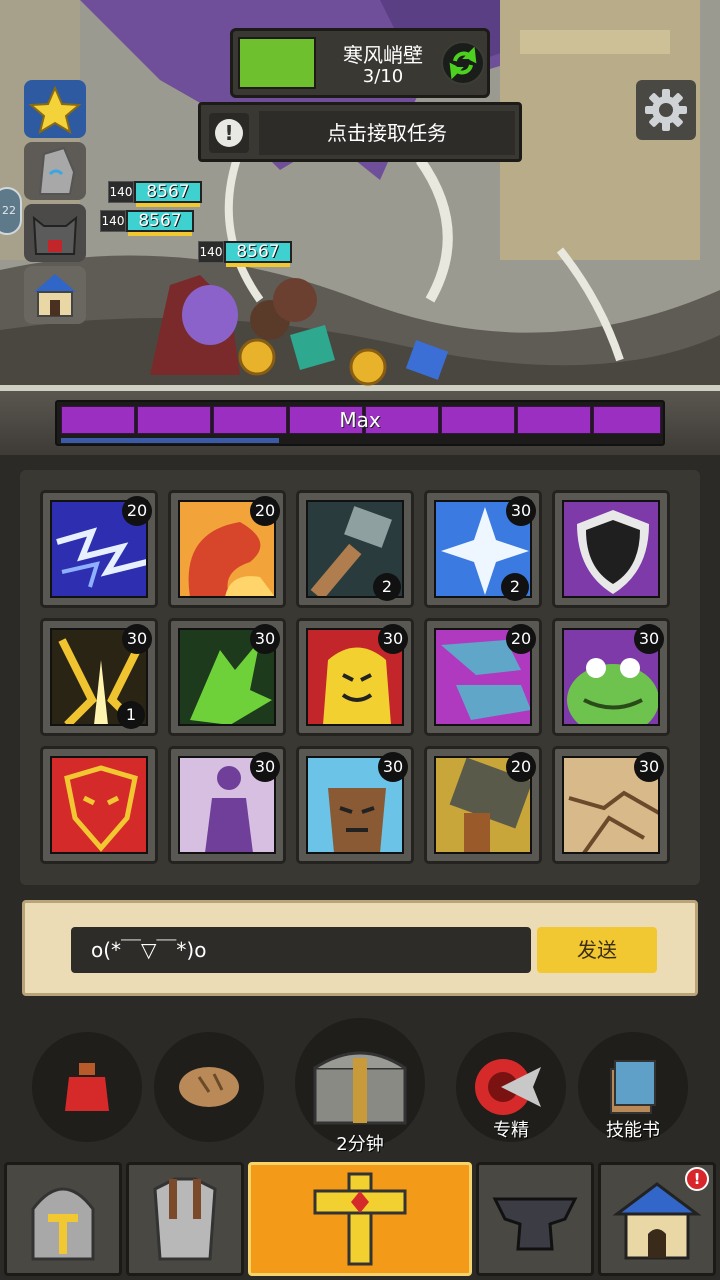 This screenshot has height=1280, width=720. I want to click on rune-stone-button, so click(55, 171).